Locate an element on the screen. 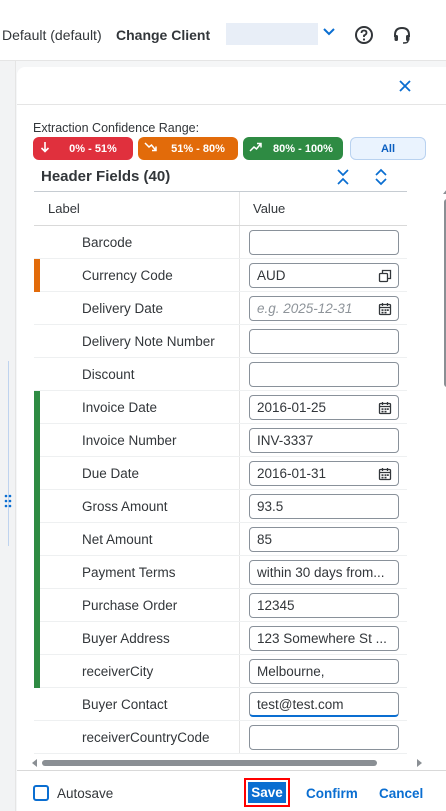 Image resolution: width=446 pixels, height=811 pixels. confidence-chip-high: 80% - 100% is located at coordinates (293, 148).